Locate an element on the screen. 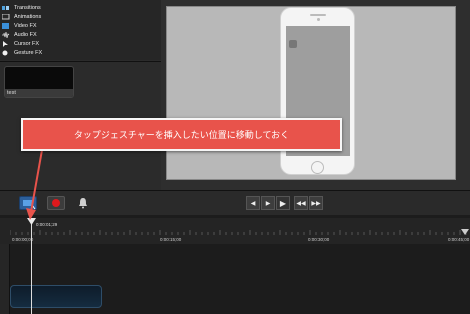  gesture-fx-icon is located at coordinates (6, 53).